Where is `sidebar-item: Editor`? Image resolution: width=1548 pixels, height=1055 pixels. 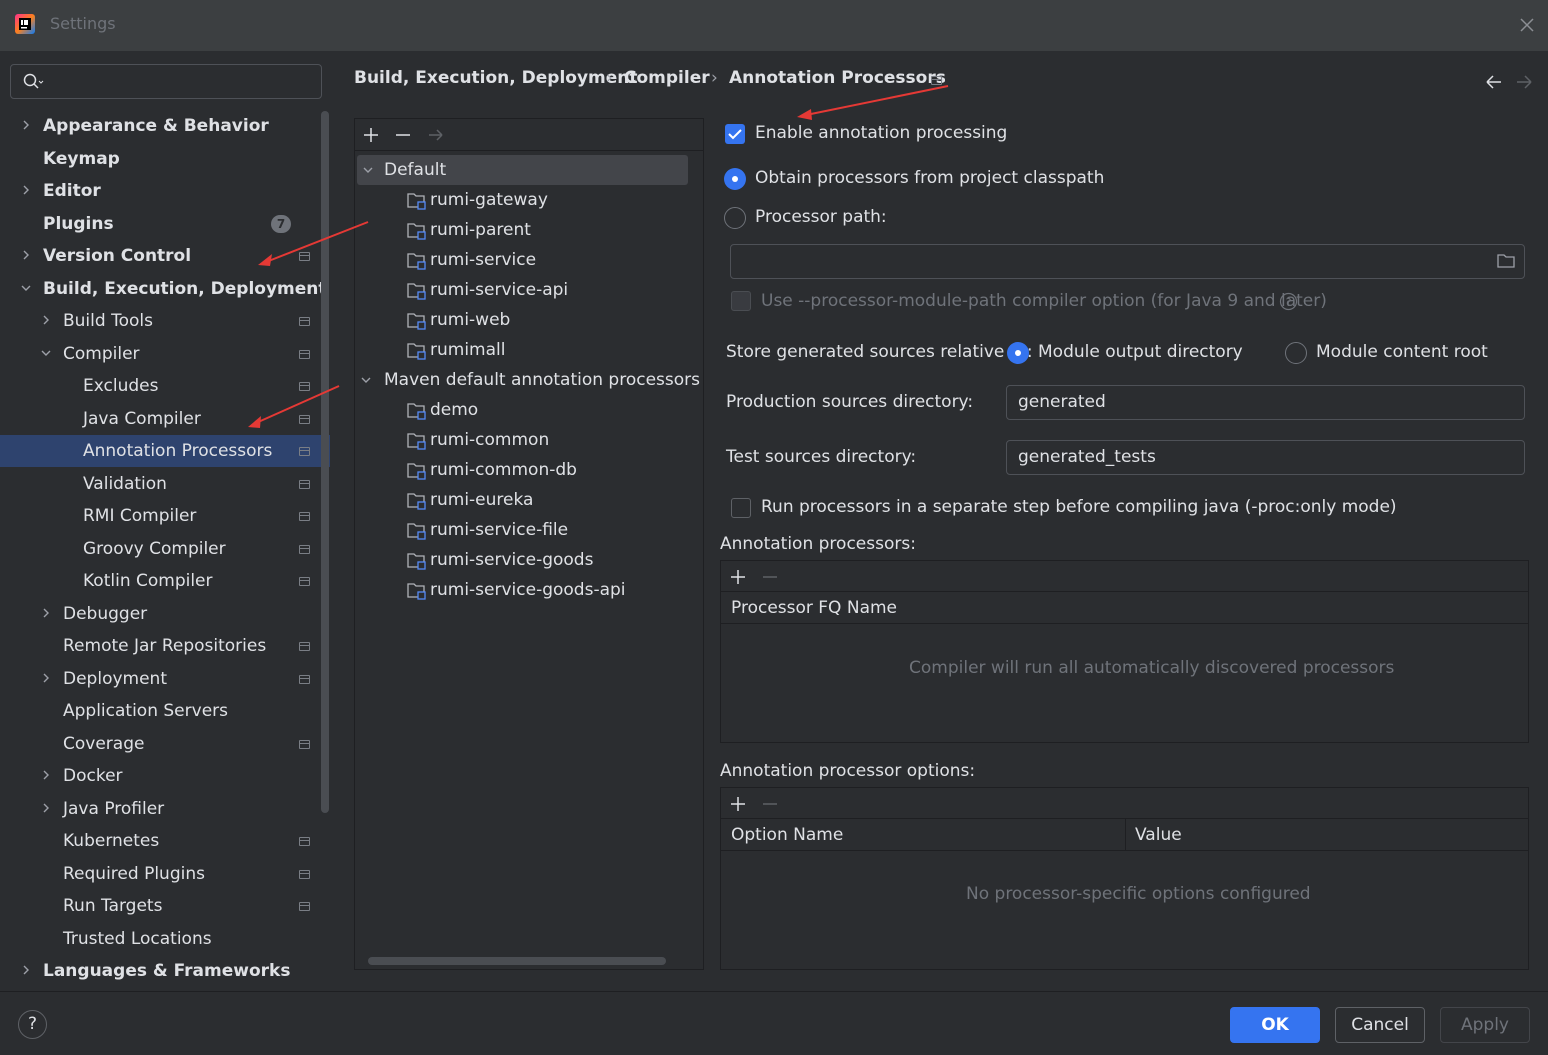 sidebar-item: Editor is located at coordinates (165, 191).